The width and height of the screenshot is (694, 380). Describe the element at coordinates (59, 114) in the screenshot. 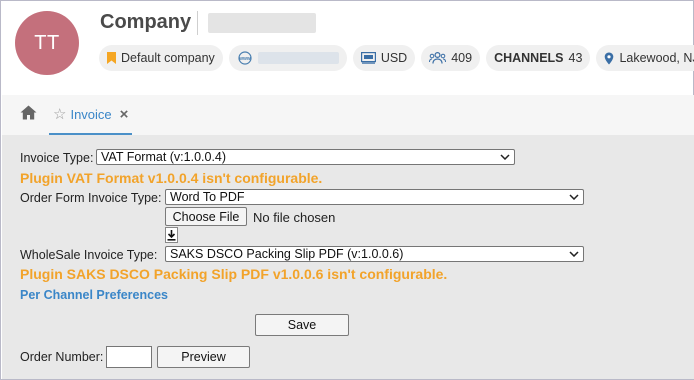

I see `star-outline-icon: ☆` at that location.